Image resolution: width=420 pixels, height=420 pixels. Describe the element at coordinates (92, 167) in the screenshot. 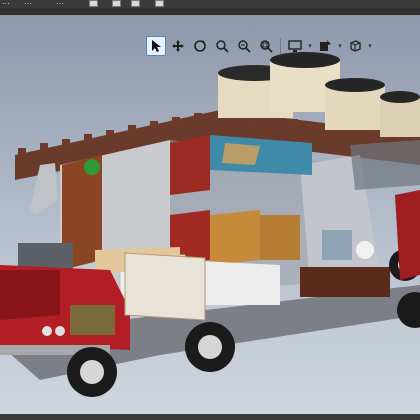

I see `wall-clock` at that location.